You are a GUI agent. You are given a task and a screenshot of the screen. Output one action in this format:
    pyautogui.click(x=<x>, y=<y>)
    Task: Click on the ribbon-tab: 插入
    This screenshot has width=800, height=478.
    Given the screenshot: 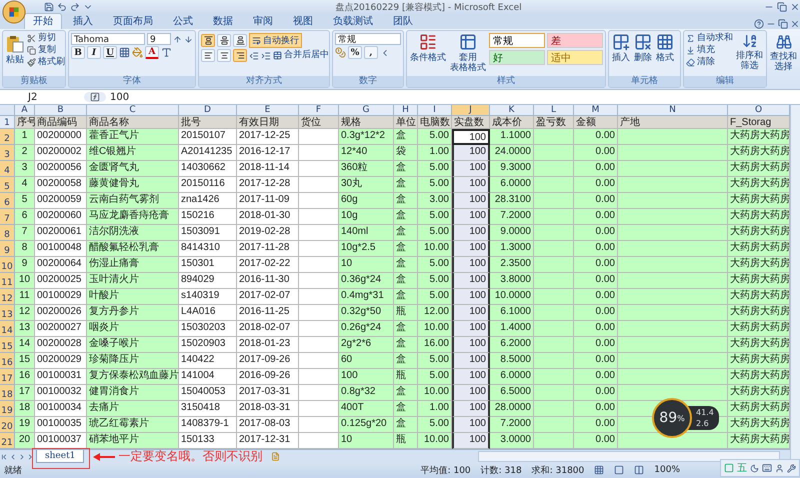 What is the action you would take?
    pyautogui.click(x=83, y=21)
    